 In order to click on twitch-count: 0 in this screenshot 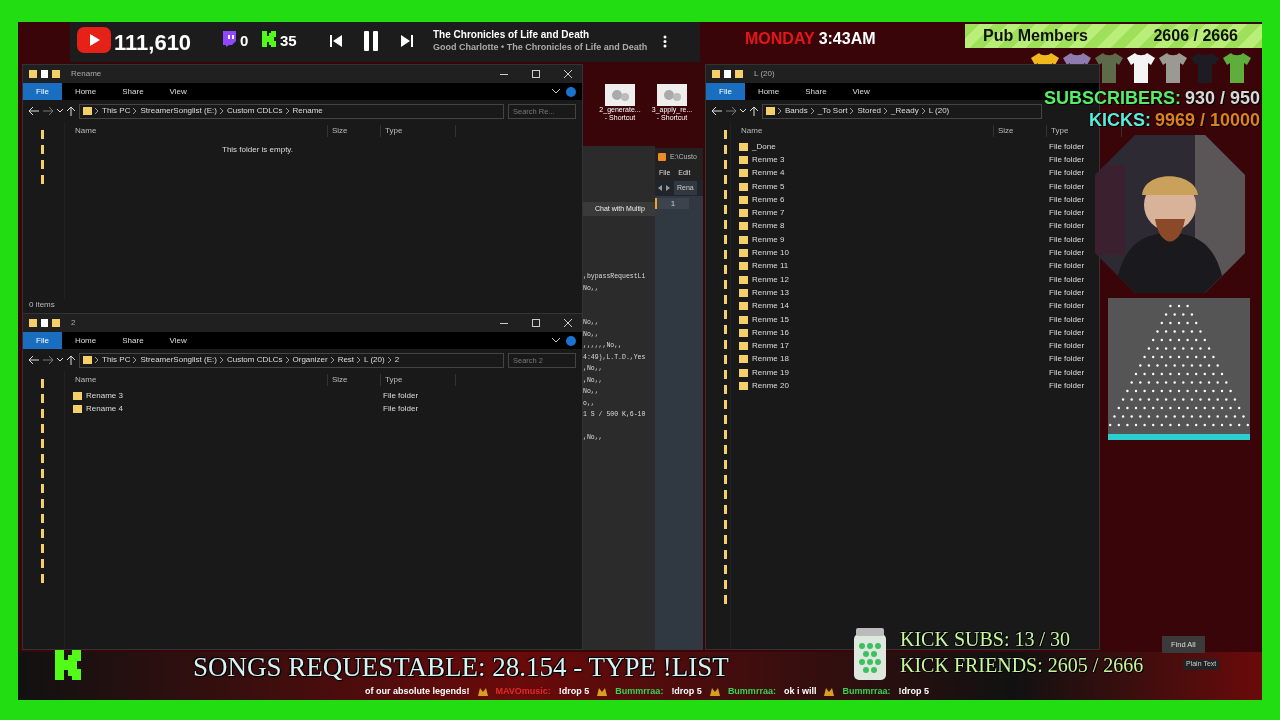, I will do `click(244, 41)`.